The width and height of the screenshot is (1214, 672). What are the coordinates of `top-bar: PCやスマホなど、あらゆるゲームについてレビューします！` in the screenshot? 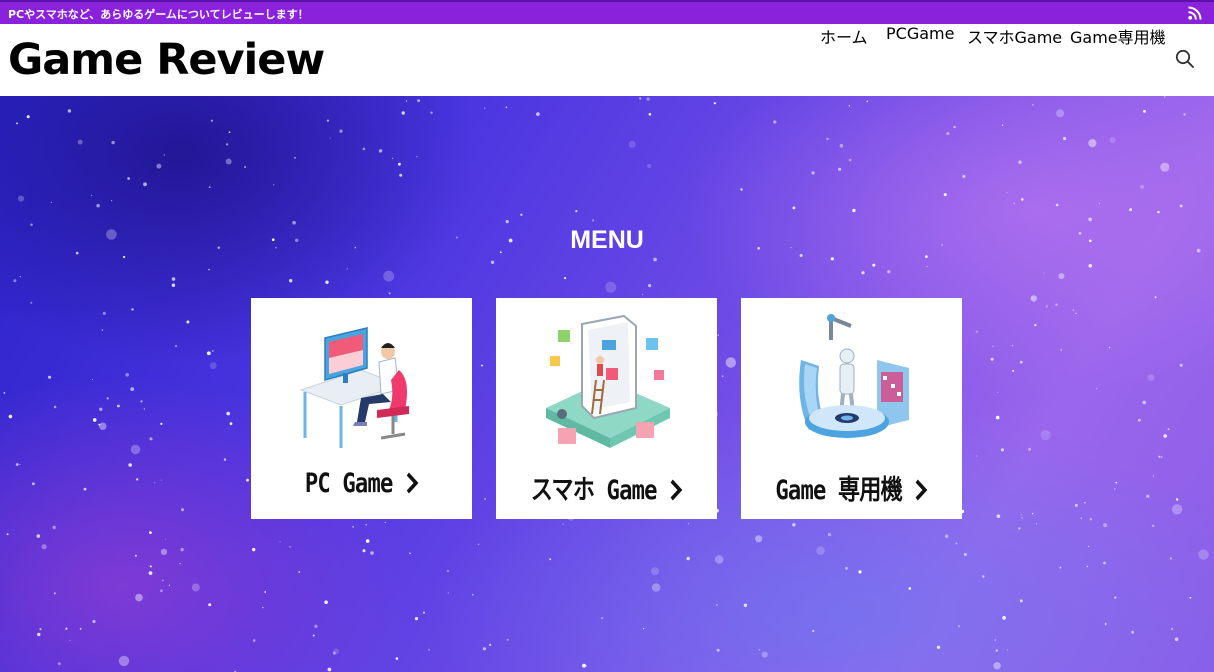 It's located at (607, 12).